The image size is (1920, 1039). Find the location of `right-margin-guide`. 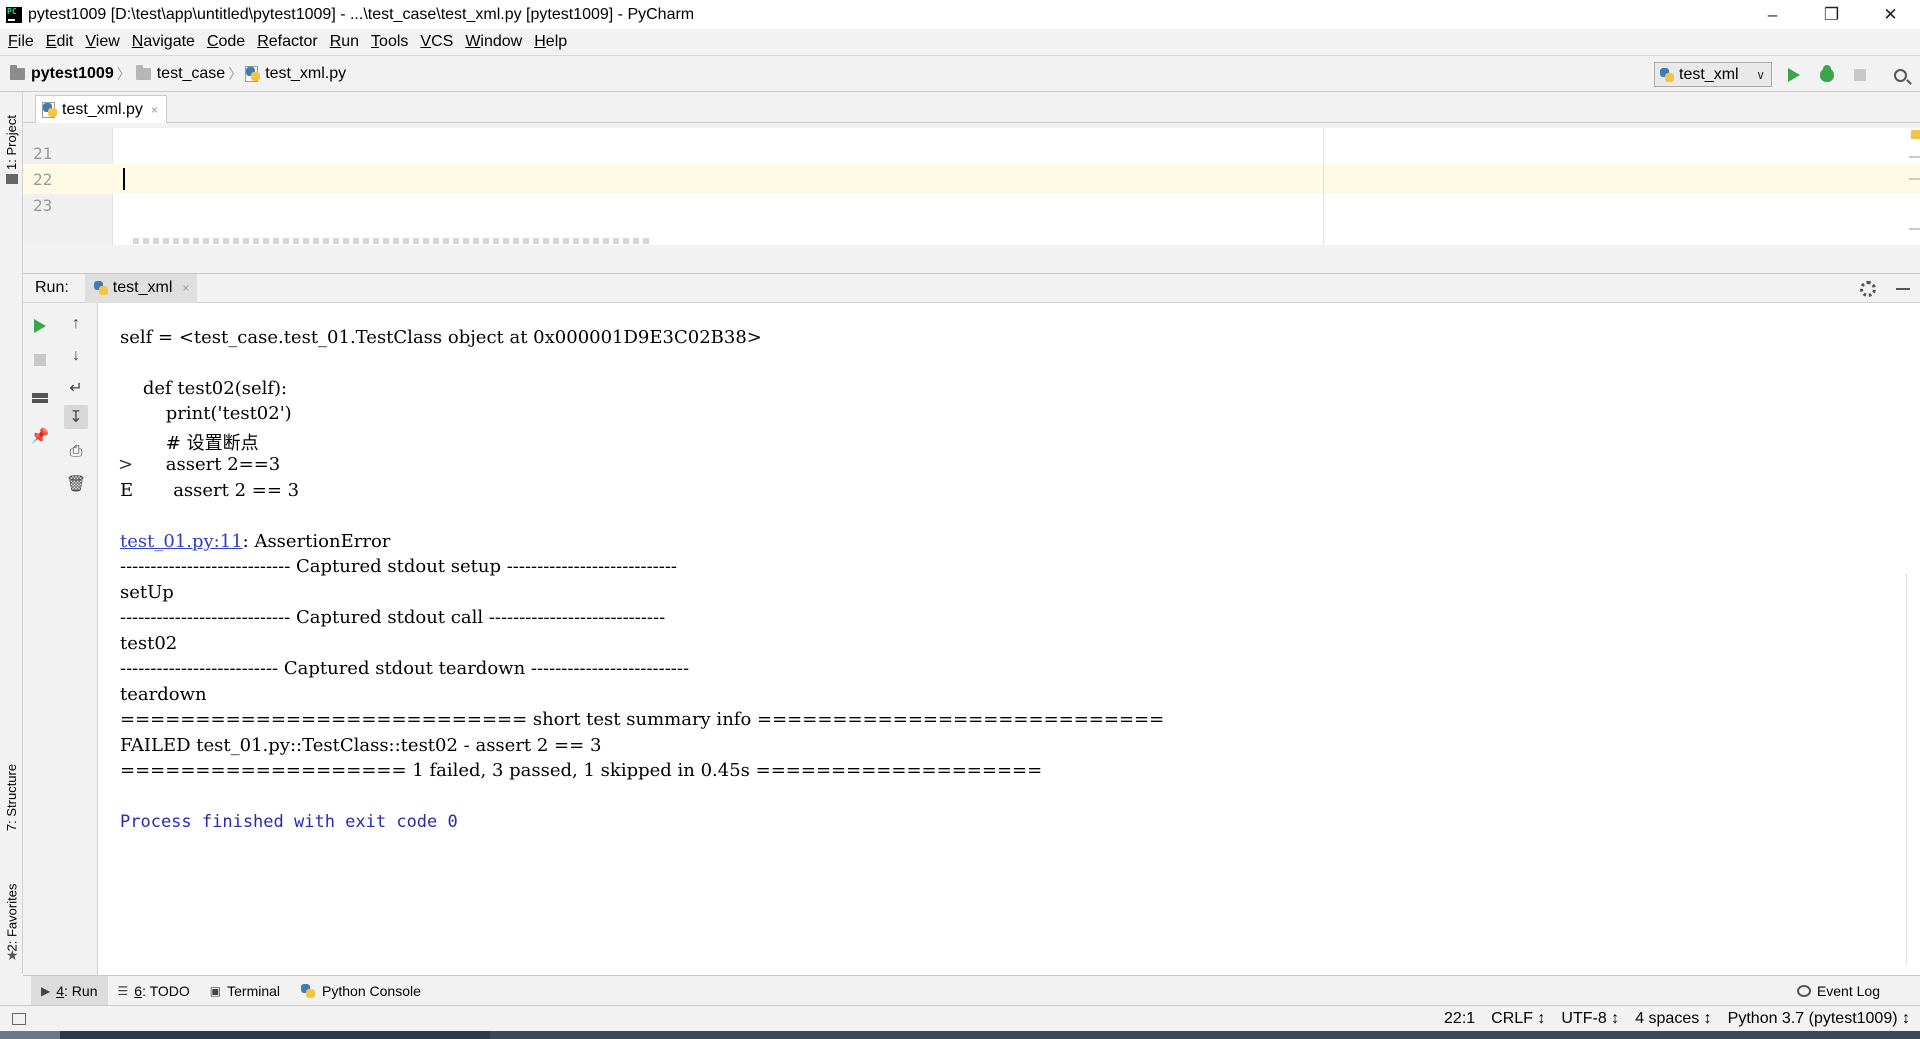

right-margin-guide is located at coordinates (1323, 186).